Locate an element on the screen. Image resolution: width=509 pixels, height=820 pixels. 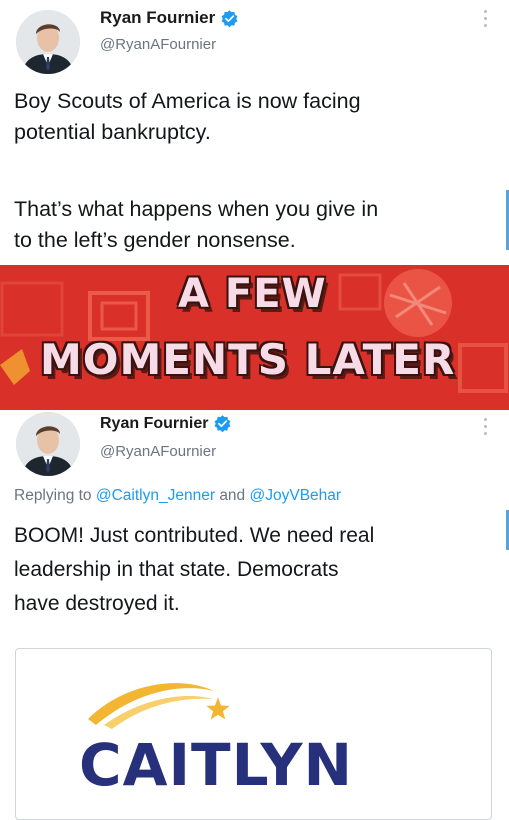
star-icon is located at coordinates (218, 708).